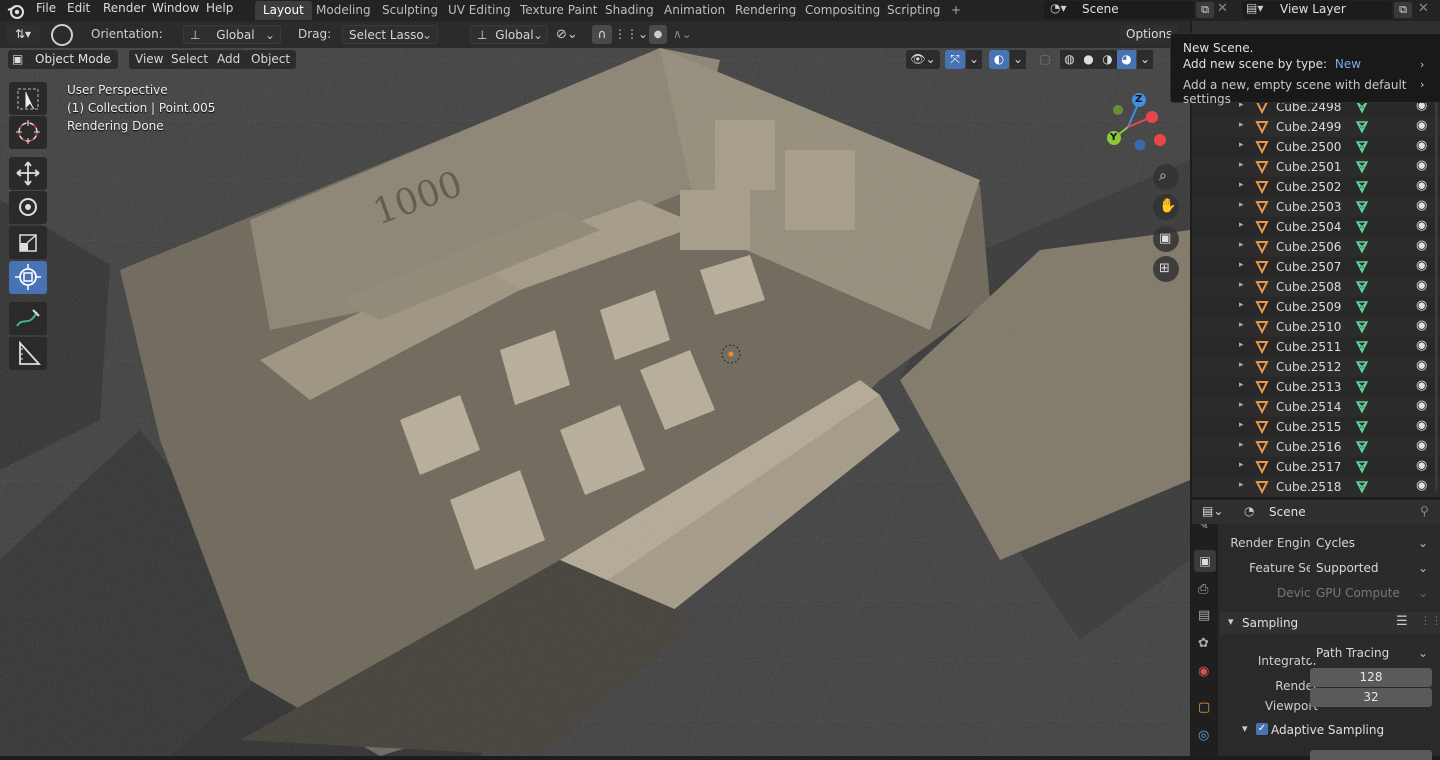 The width and height of the screenshot is (1440, 760). Describe the element at coordinates (1212, 511) in the screenshot. I see `properties-editor-type-icon: ▤⌄` at that location.